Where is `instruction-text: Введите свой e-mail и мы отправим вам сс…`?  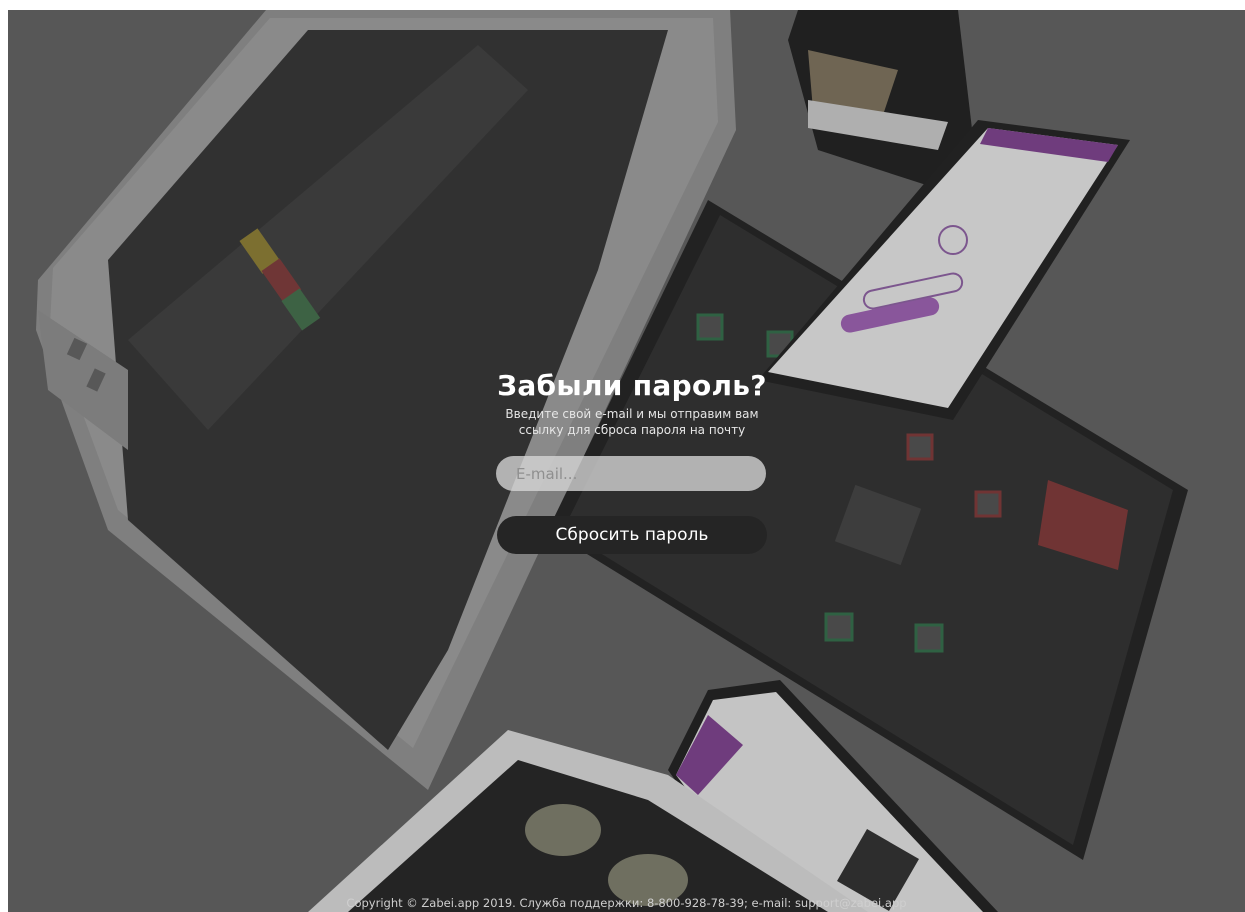 instruction-text: Введите свой e-mail и мы отправим вам сс… is located at coordinates (632, 422).